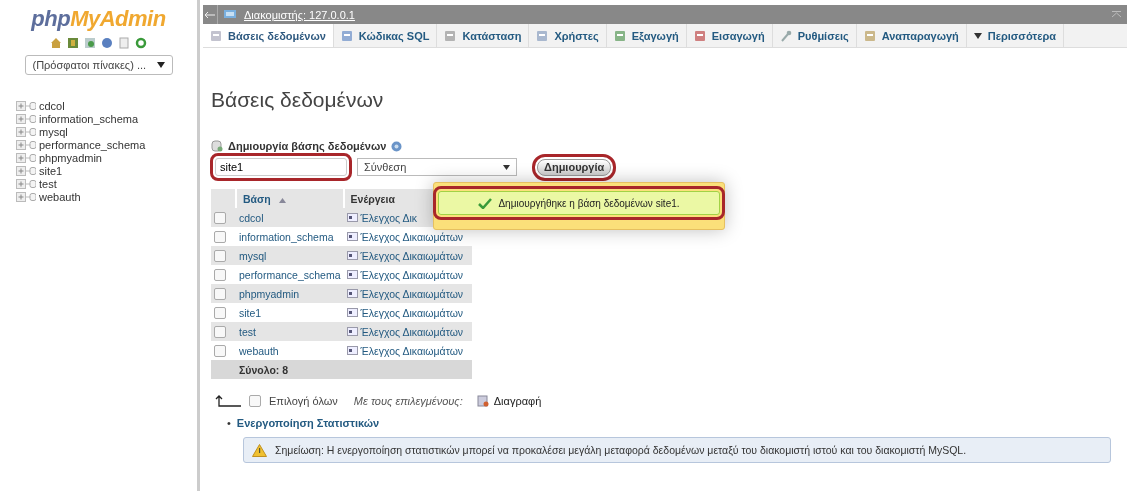 Image resolution: width=1127 pixels, height=491 pixels. What do you see at coordinates (298, 100) in the screenshot?
I see `page-heading: Βάσεις δεδομένων` at bounding box center [298, 100].